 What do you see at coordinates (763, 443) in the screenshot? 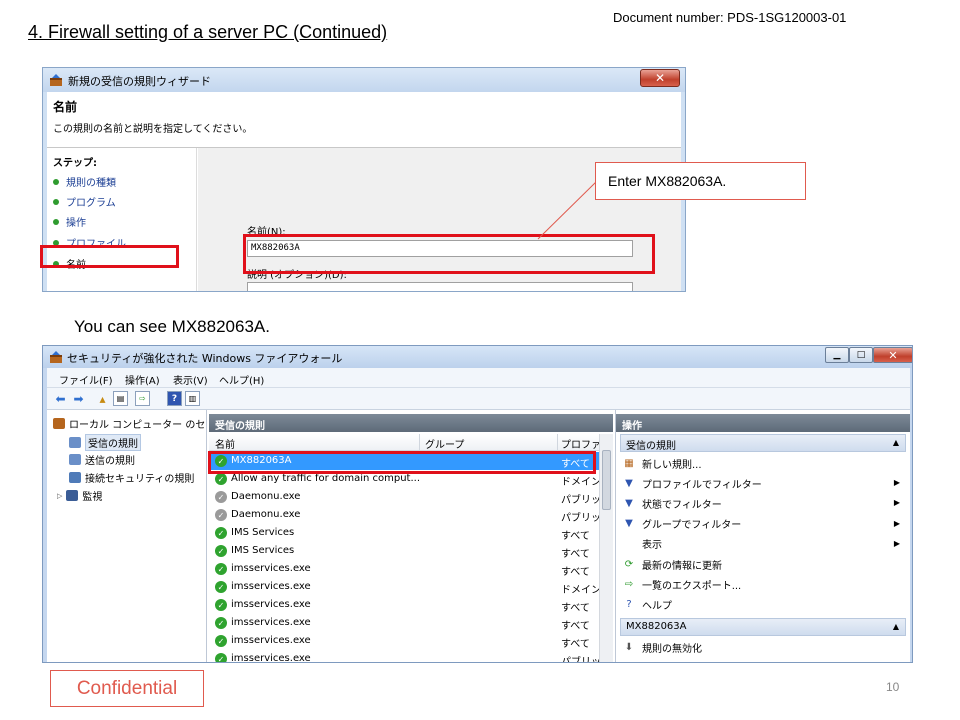
I see `actions-section-inbound: 受信の規則 ▲` at bounding box center [763, 443].